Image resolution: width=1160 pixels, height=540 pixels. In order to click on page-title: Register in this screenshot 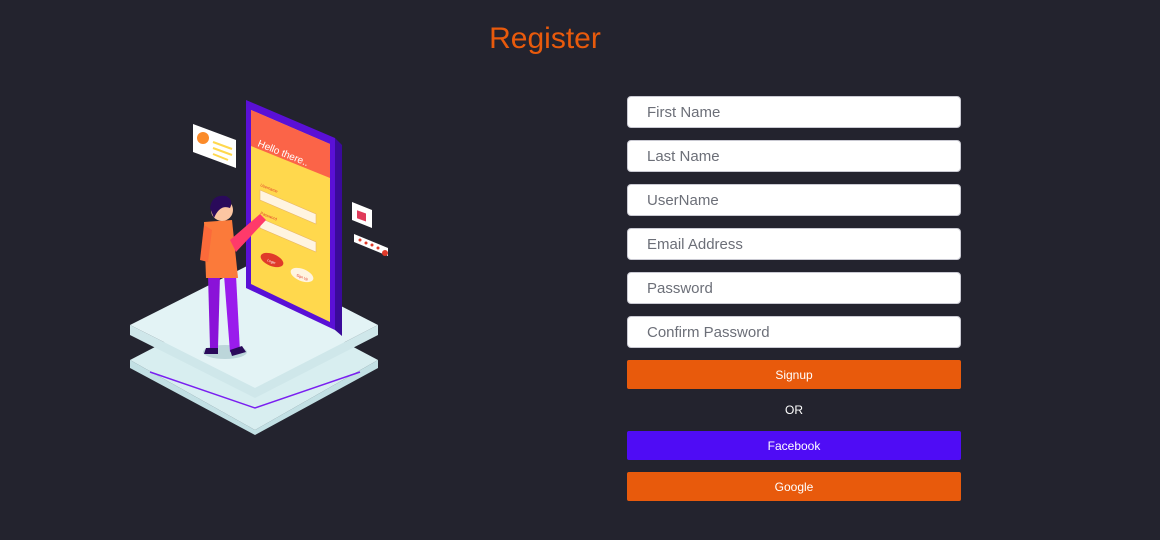, I will do `click(545, 38)`.